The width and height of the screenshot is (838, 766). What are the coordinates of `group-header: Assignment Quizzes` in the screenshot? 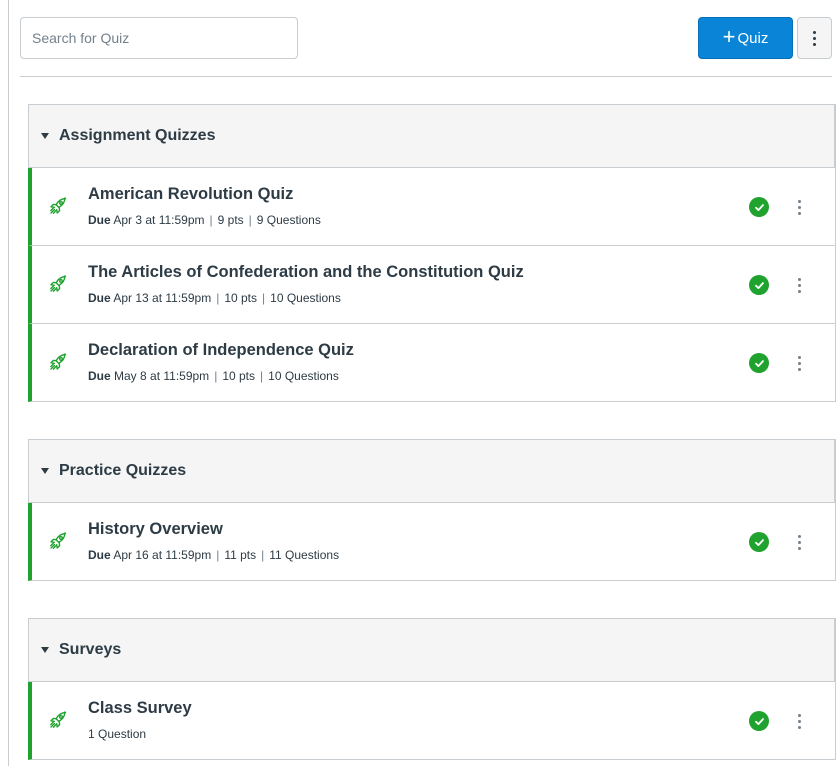 It's located at (431, 136).